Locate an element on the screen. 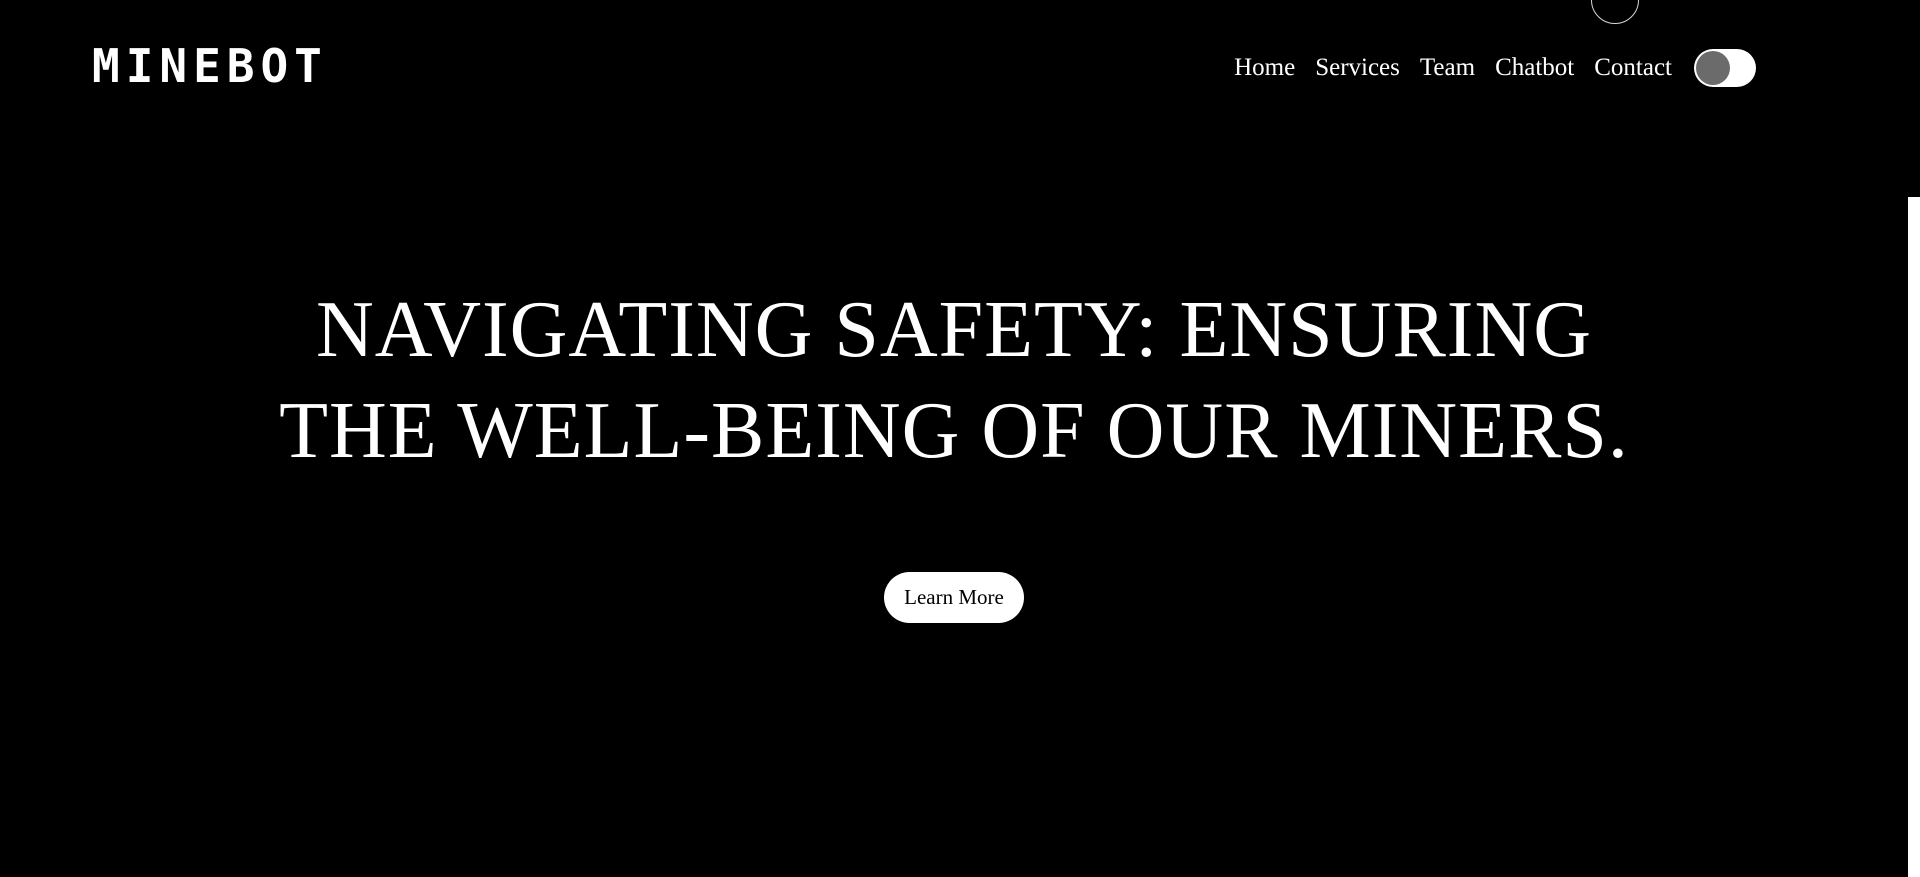 The width and height of the screenshot is (1920, 877). theme-toggle is located at coordinates (1725, 68).